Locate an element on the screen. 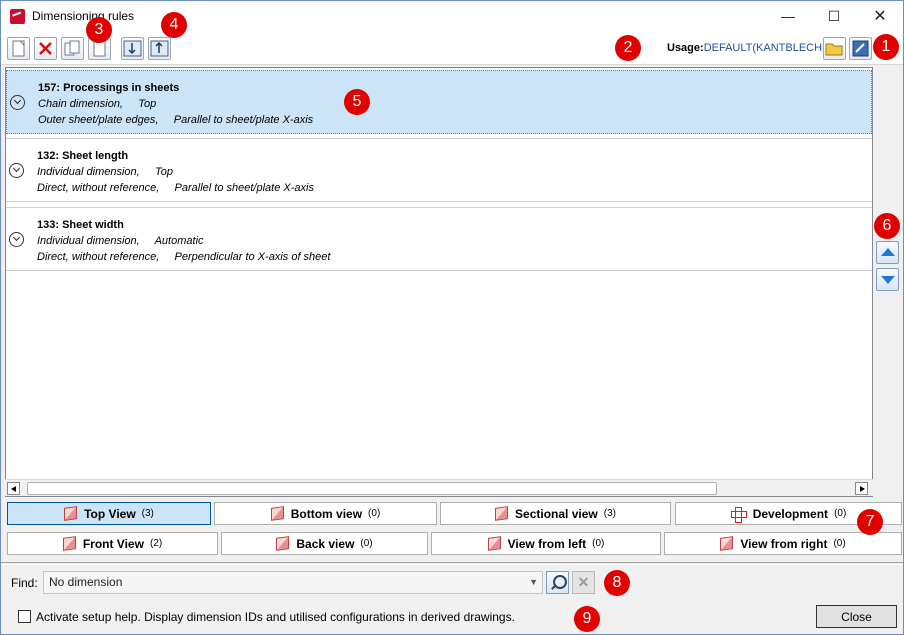  rule-title: 157: Processings in sheets is located at coordinates (109, 88).